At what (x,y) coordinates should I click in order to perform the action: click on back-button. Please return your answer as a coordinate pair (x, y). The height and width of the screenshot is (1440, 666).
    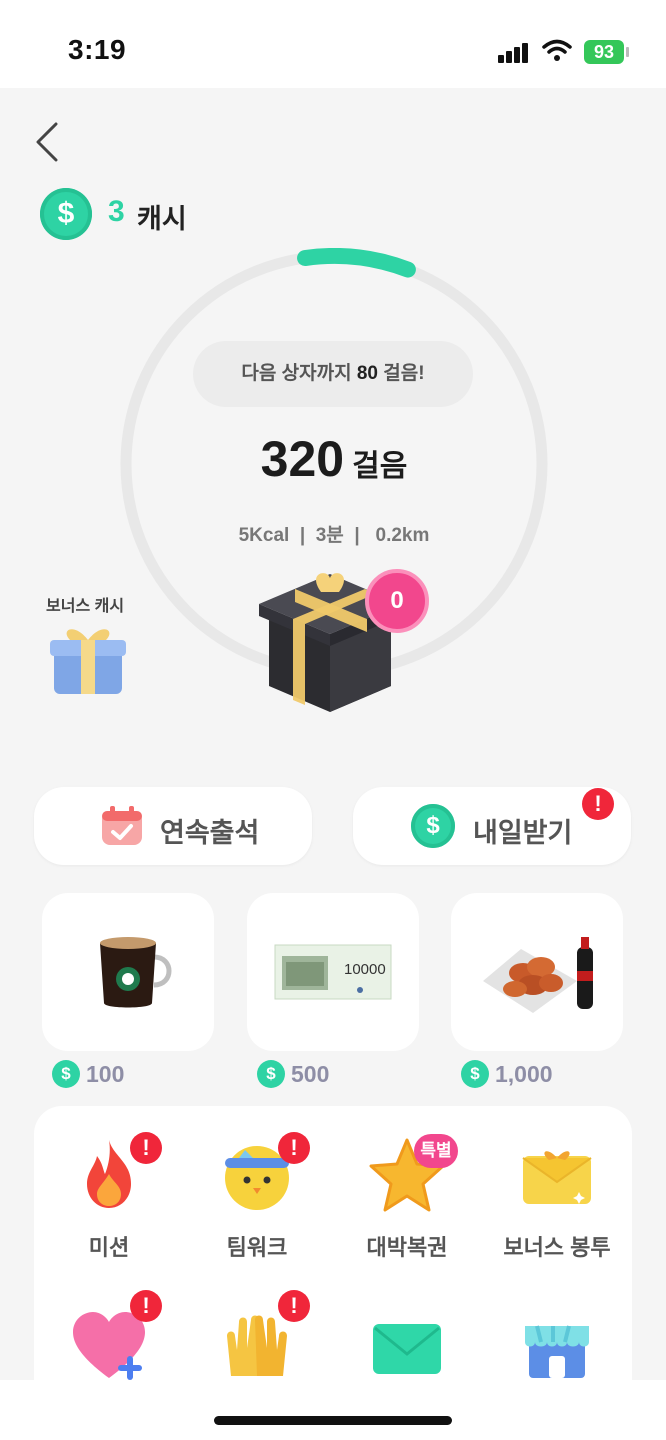
    Looking at the image, I should click on (50, 142).